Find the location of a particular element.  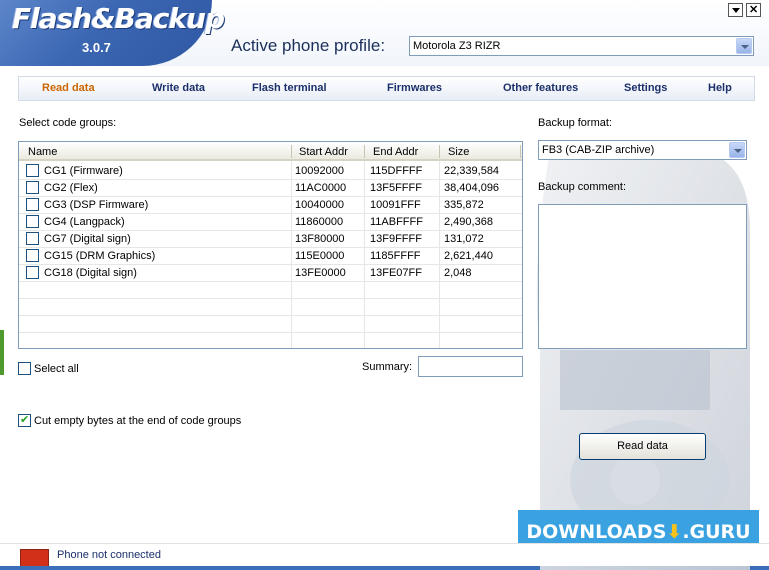

cell-end-addr: 13FE07FF is located at coordinates (396, 273).